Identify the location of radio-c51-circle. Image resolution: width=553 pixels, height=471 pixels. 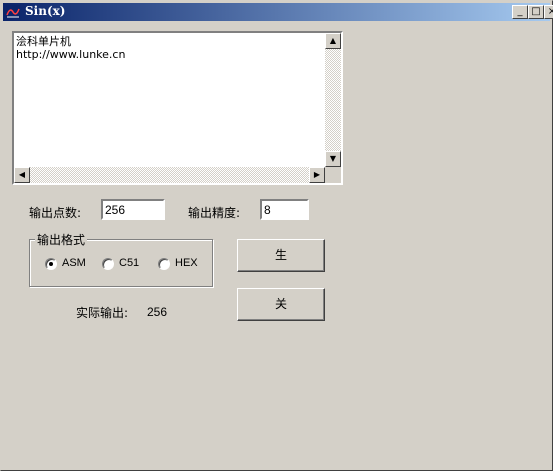
(108, 264).